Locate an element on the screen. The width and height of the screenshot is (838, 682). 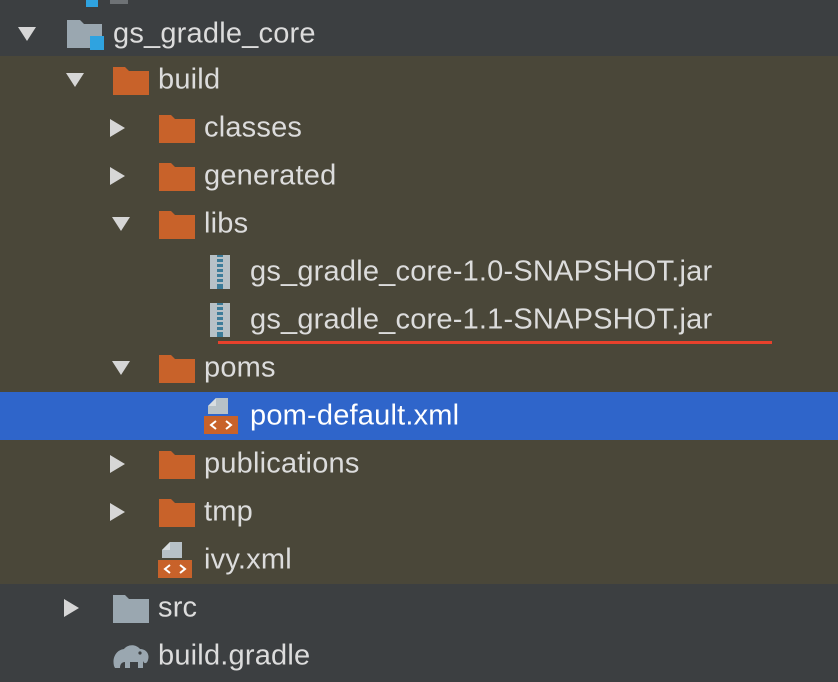
tree-item-pom-default: pom-default.xml is located at coordinates (419, 416).